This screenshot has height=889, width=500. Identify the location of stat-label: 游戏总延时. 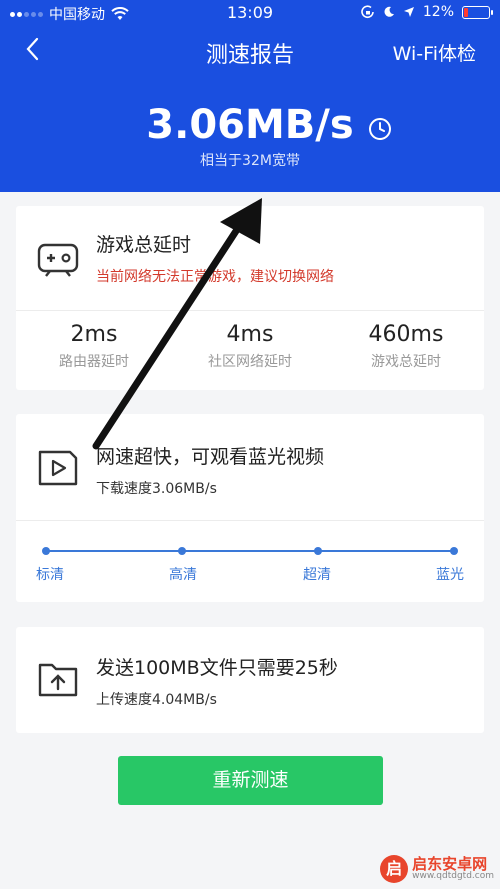
(406, 362).